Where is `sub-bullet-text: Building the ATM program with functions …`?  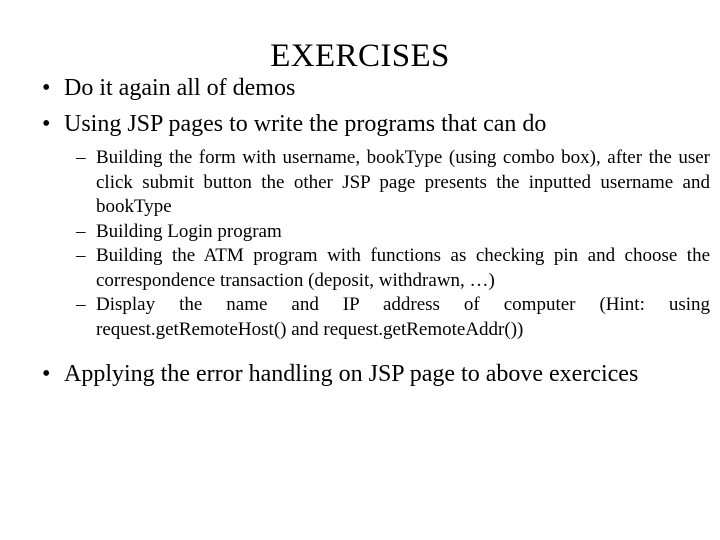
sub-bullet-text: Building the ATM program with functions … is located at coordinates (403, 268).